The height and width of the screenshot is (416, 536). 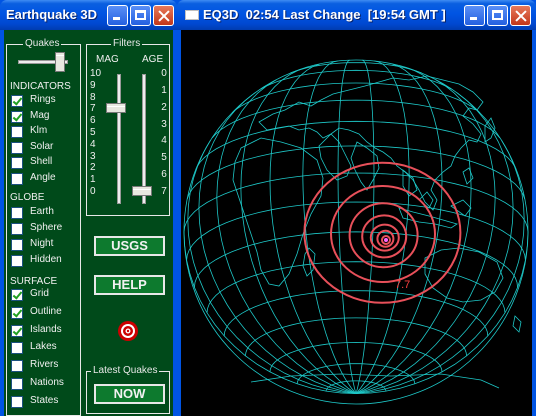 I want to click on latest-quakes-caption: Latest Quakes, so click(x=125, y=371).